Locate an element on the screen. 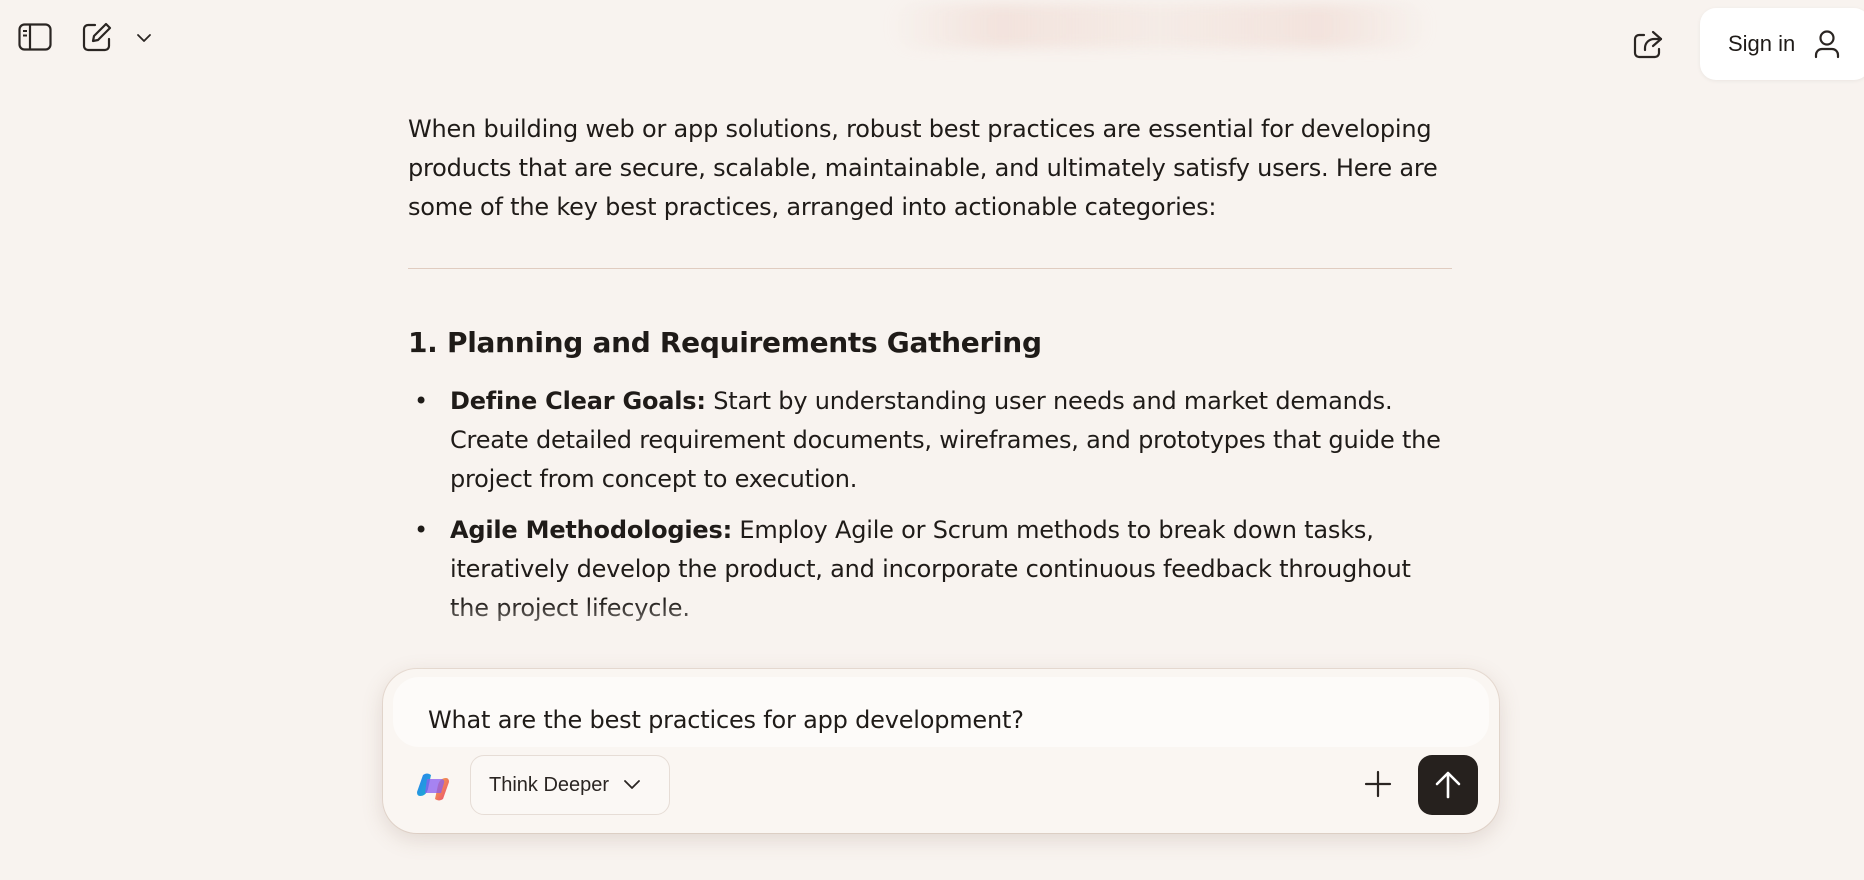  new-chat-button is located at coordinates (97, 37).